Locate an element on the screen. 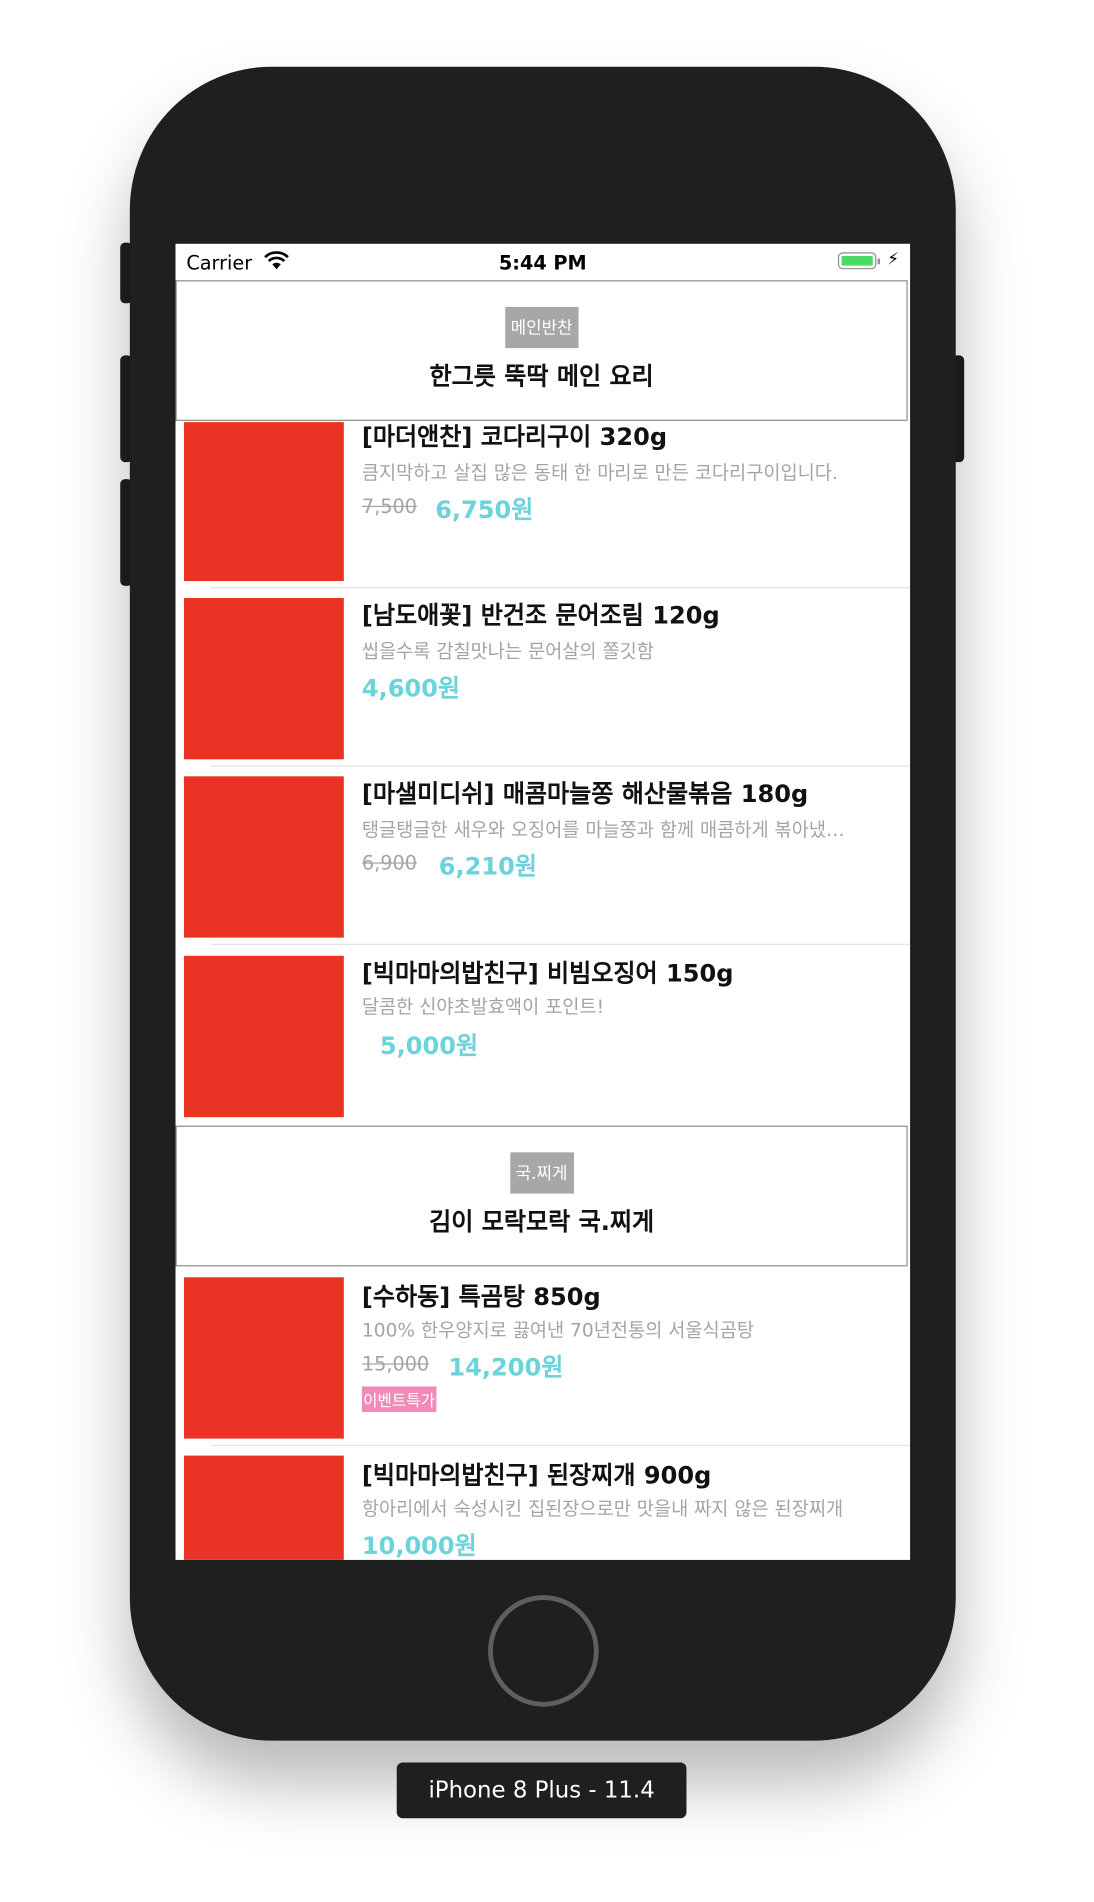 This screenshot has width=1094, height=1902. product-price: 6,750원 is located at coordinates (484, 509).